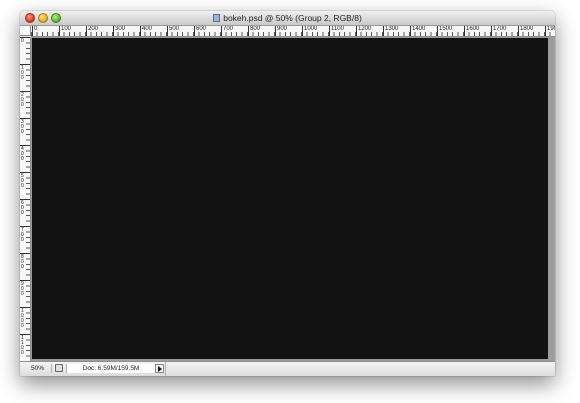  What do you see at coordinates (549, 31) in the screenshot?
I see `ruler-label: 190` at bounding box center [549, 31].